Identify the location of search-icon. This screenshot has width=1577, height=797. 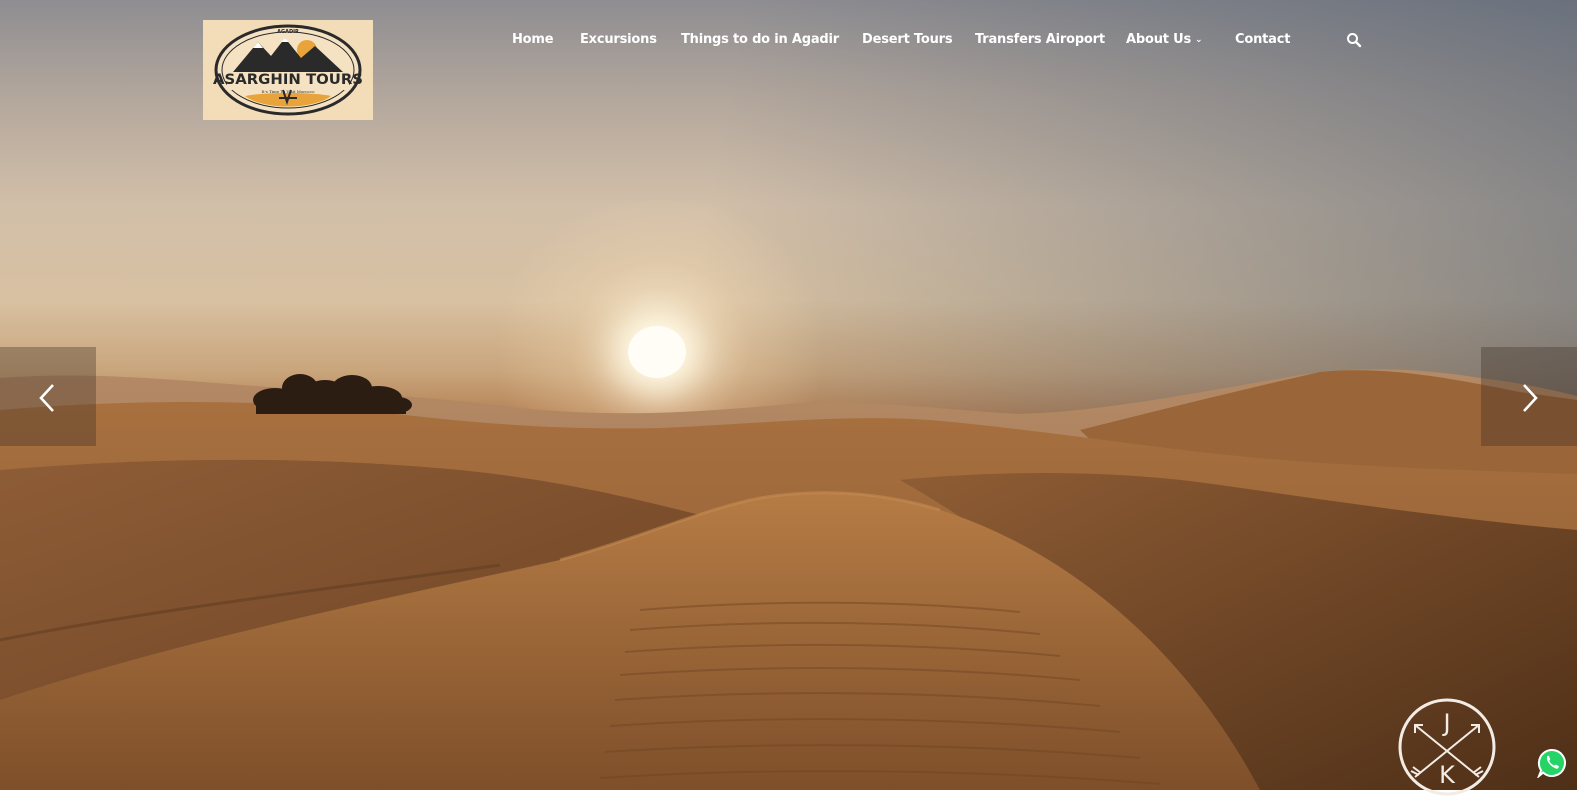
(1354, 40).